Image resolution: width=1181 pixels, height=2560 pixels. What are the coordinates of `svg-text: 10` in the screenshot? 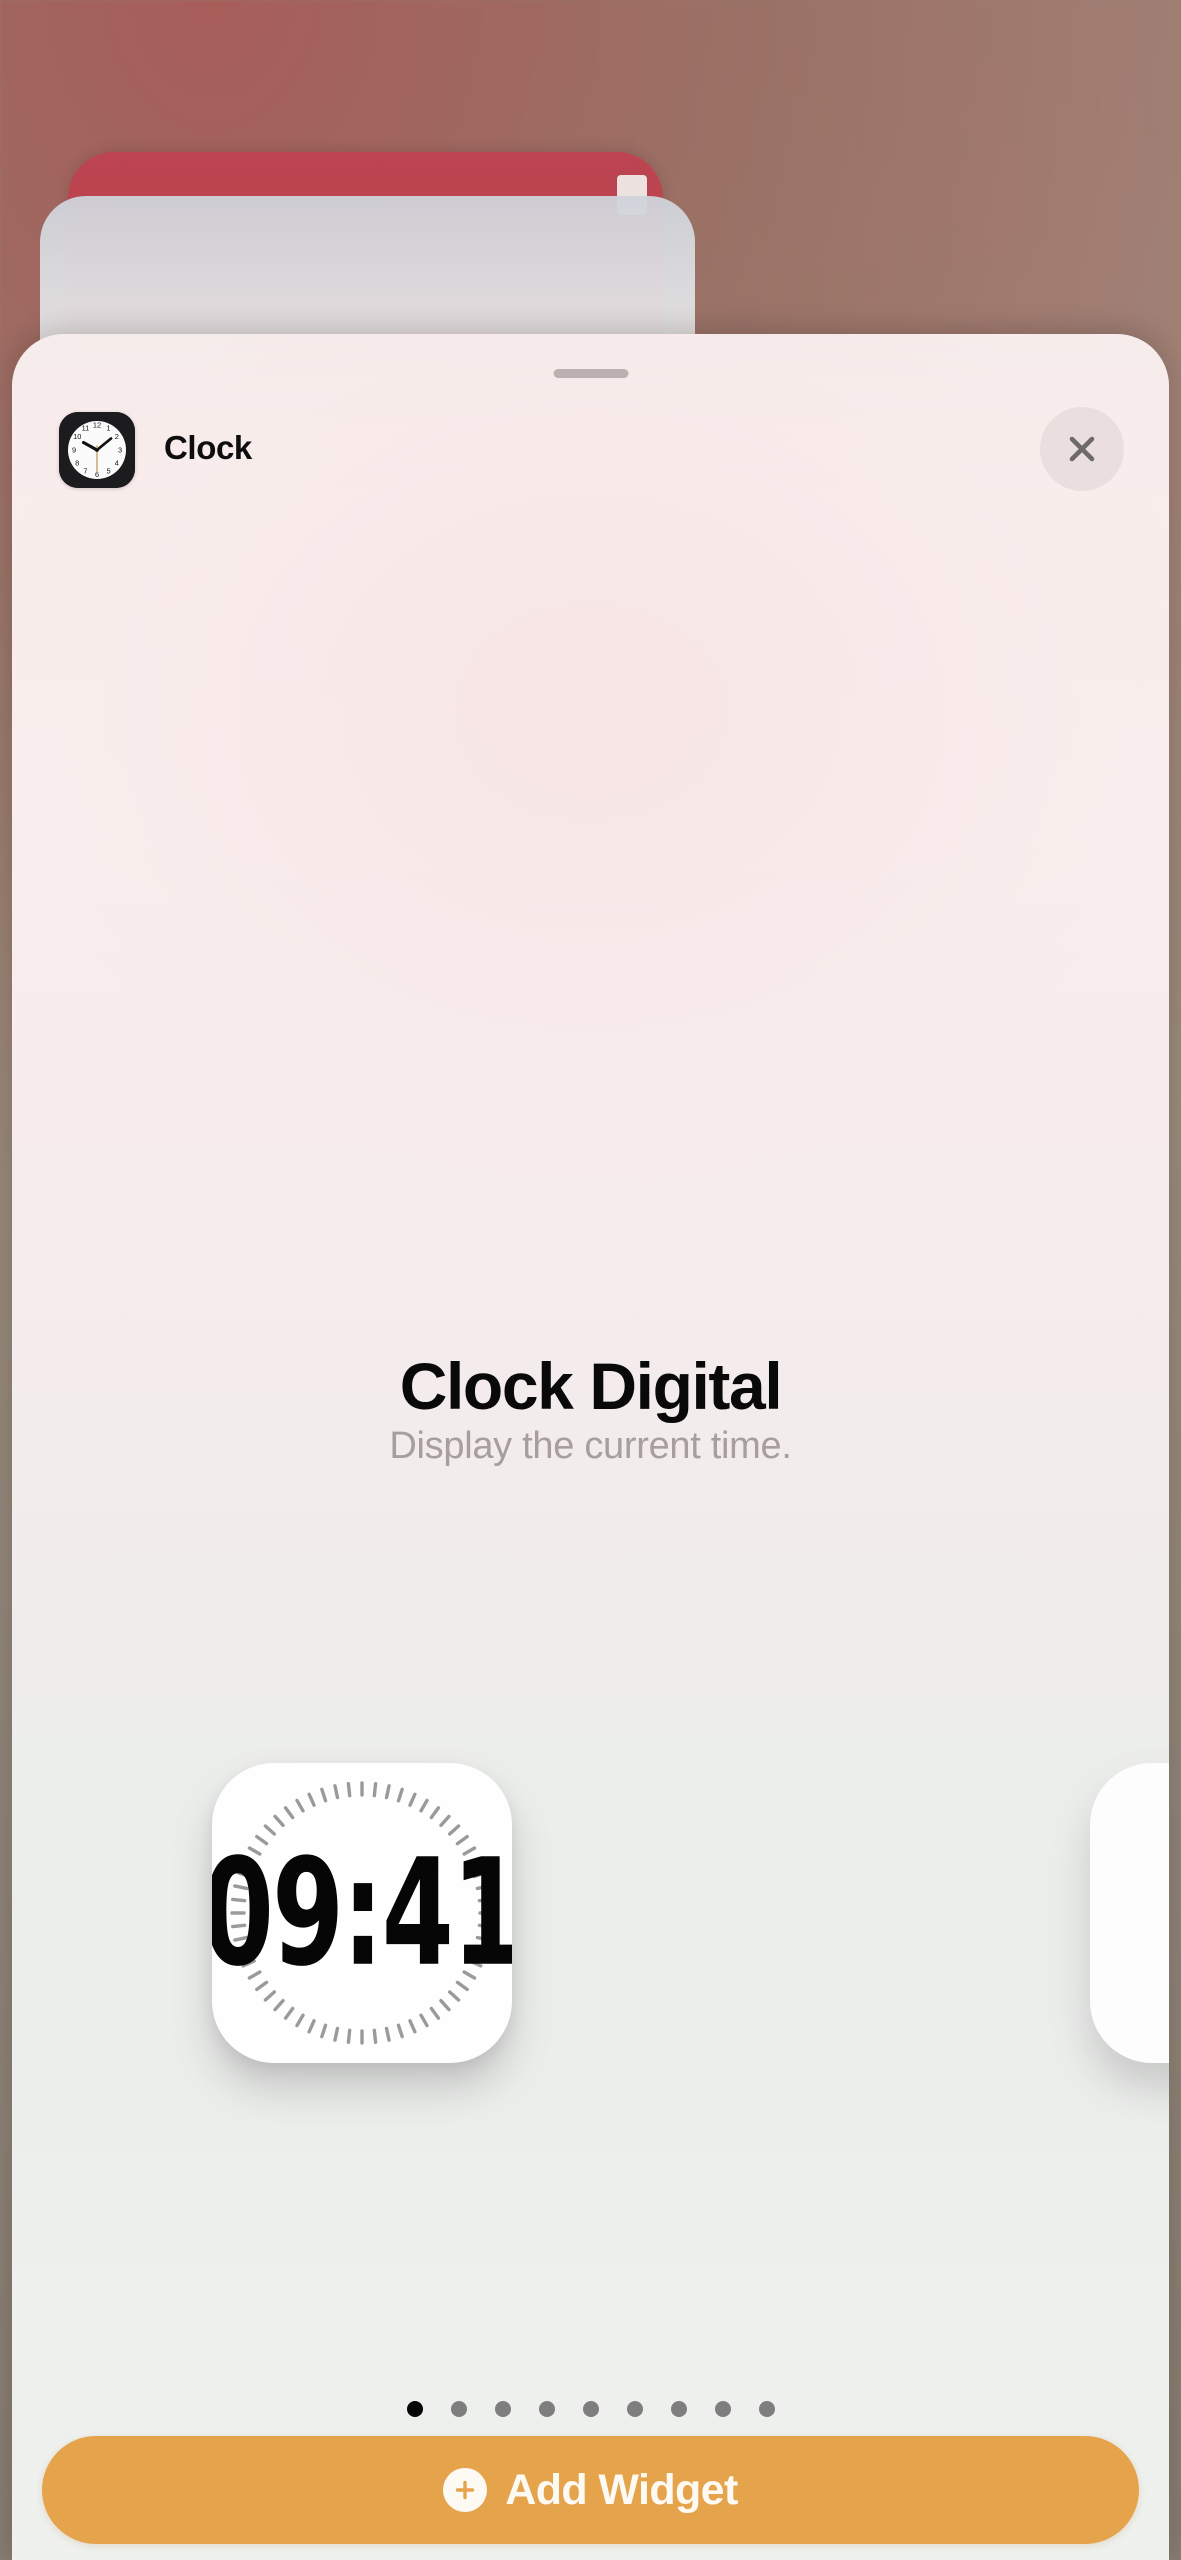 It's located at (77, 436).